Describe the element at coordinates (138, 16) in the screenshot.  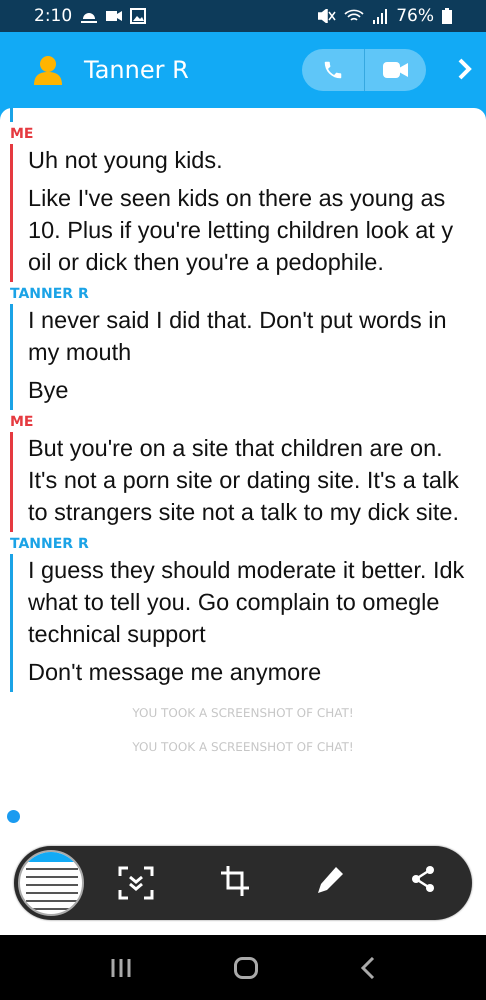
I see `image-icon` at that location.